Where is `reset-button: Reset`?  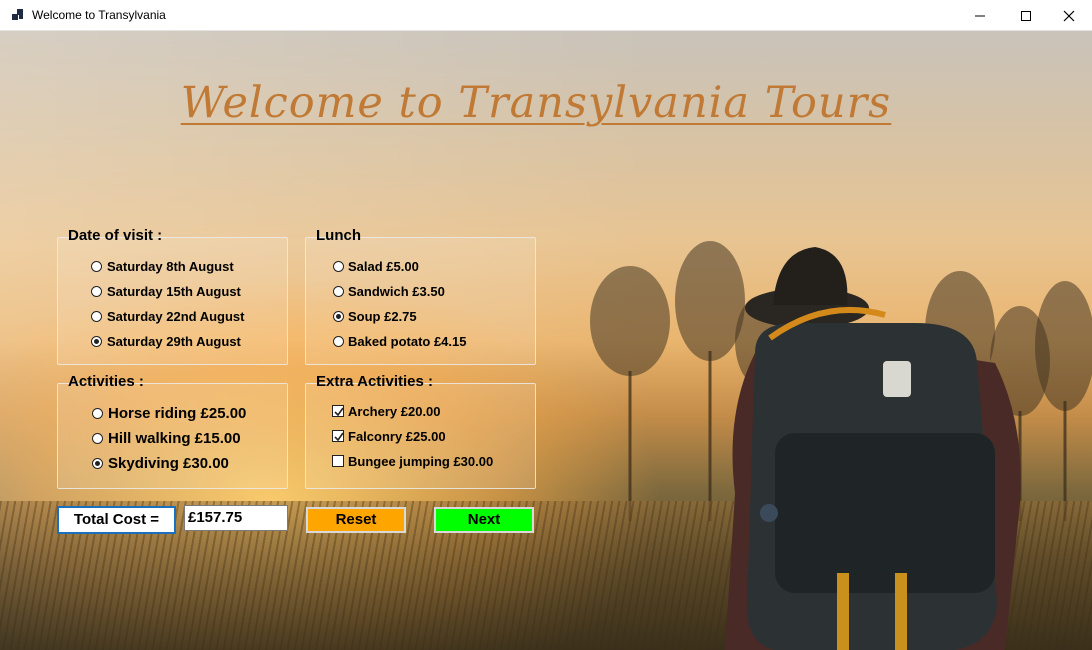 reset-button: Reset is located at coordinates (356, 520).